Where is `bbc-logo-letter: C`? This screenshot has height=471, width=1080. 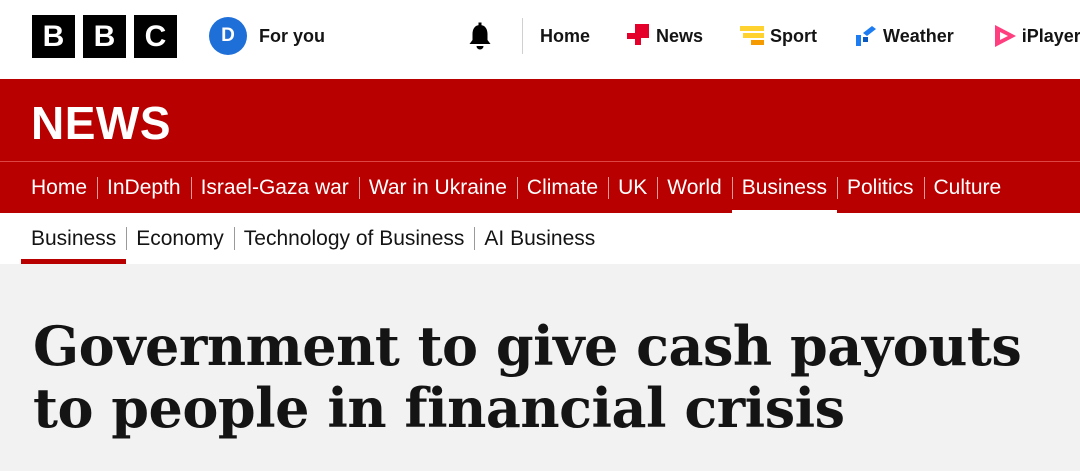
bbc-logo-letter: C is located at coordinates (155, 36).